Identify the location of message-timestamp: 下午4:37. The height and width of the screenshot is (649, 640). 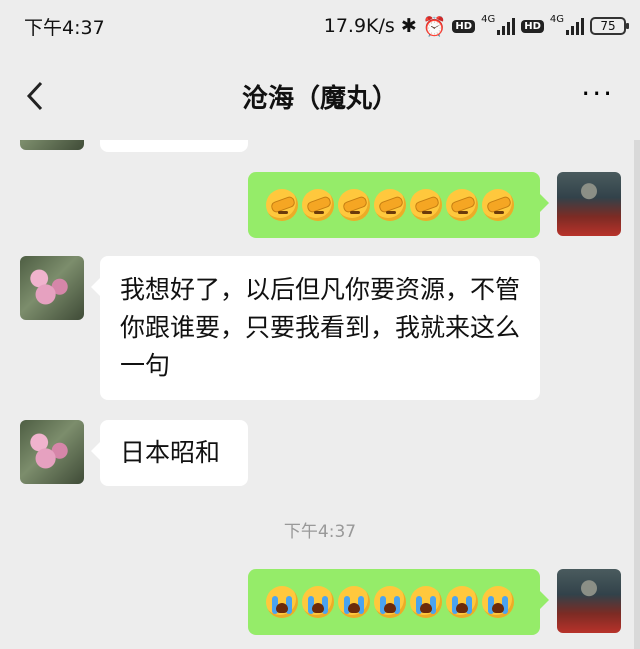
(320, 532).